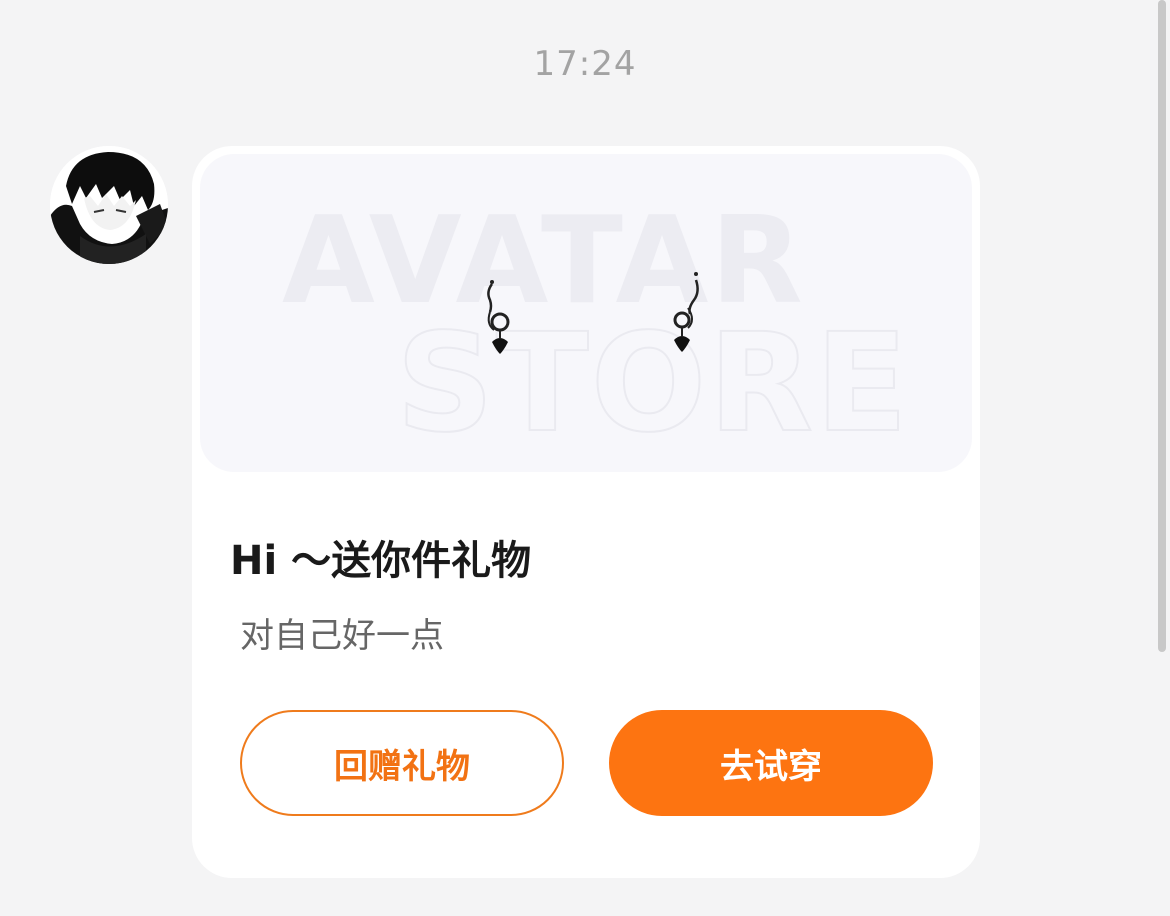 Image resolution: width=1170 pixels, height=916 pixels. What do you see at coordinates (342, 636) in the screenshot?
I see `gift-subtitle: 对自己好一点` at bounding box center [342, 636].